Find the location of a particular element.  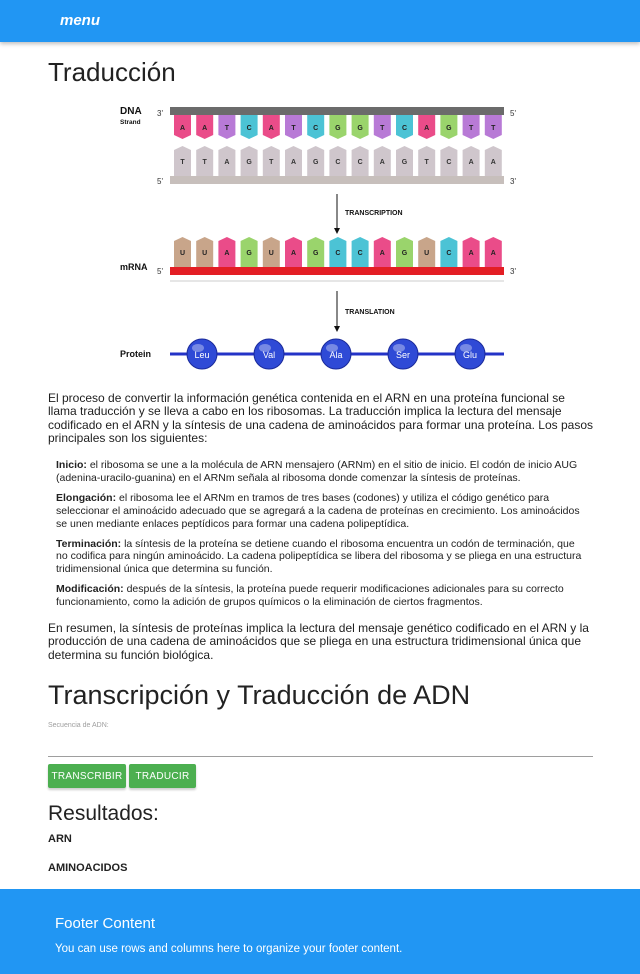

mrna-3prime: 3' is located at coordinates (513, 271).